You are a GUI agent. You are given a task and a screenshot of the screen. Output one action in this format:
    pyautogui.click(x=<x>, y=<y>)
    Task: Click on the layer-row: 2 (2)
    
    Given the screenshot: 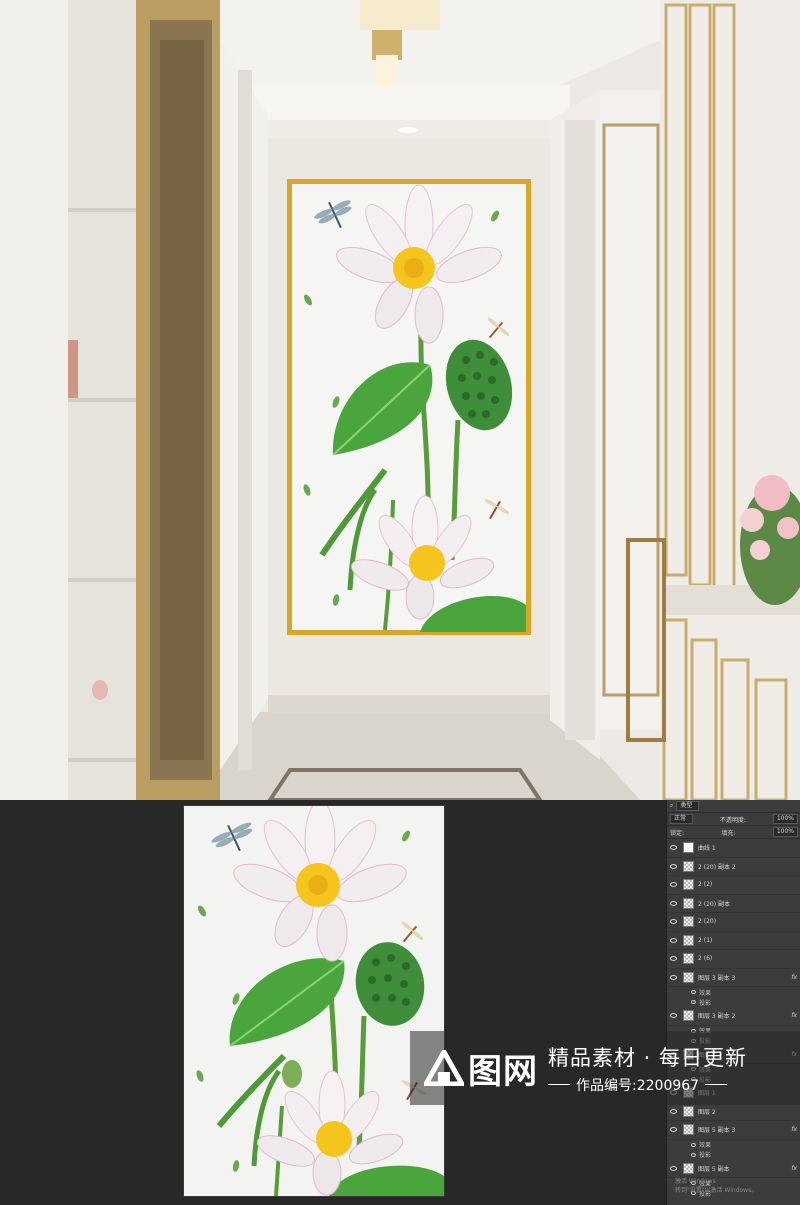 What is the action you would take?
    pyautogui.click(x=733, y=885)
    